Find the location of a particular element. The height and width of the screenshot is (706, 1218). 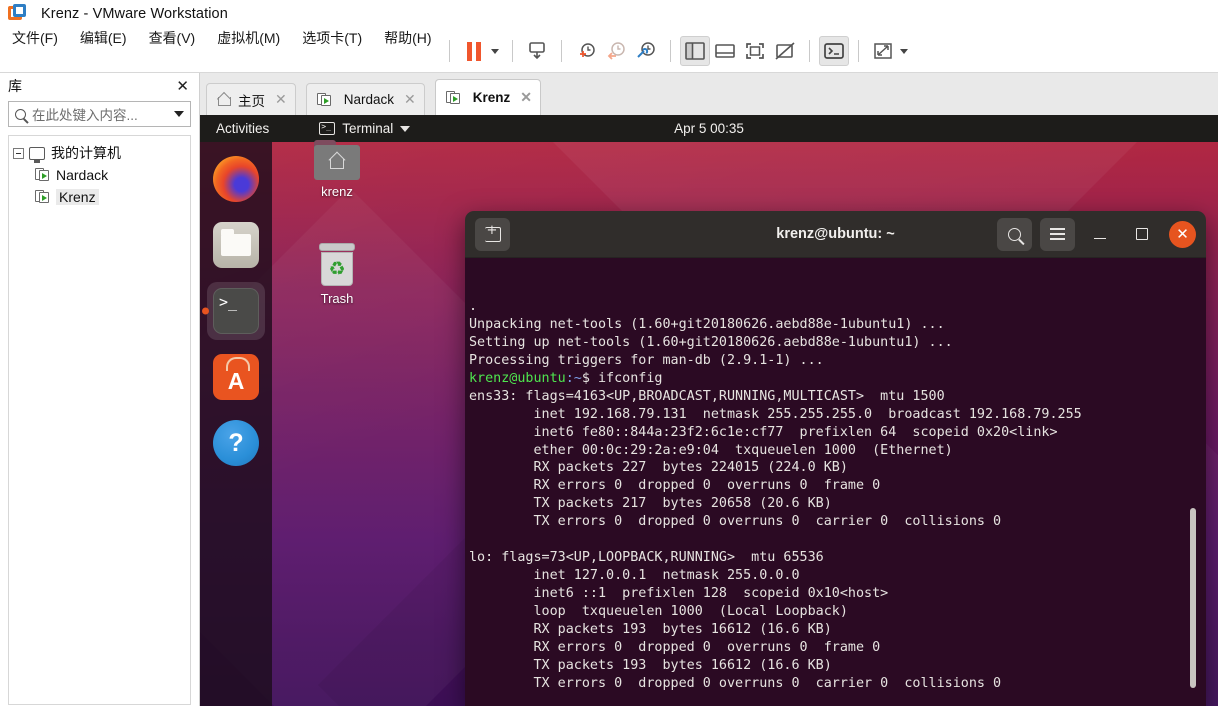

clock: Apr 5 00:35 is located at coordinates (709, 128).